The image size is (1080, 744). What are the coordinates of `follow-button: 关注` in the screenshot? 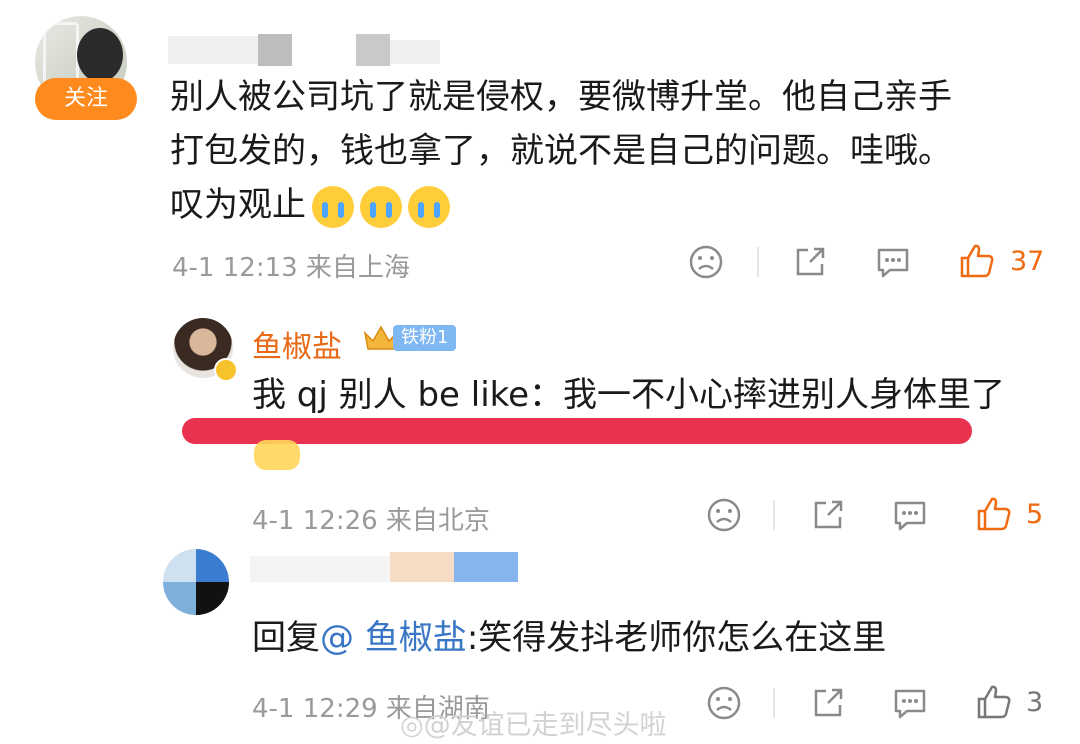 It's located at (86, 99).